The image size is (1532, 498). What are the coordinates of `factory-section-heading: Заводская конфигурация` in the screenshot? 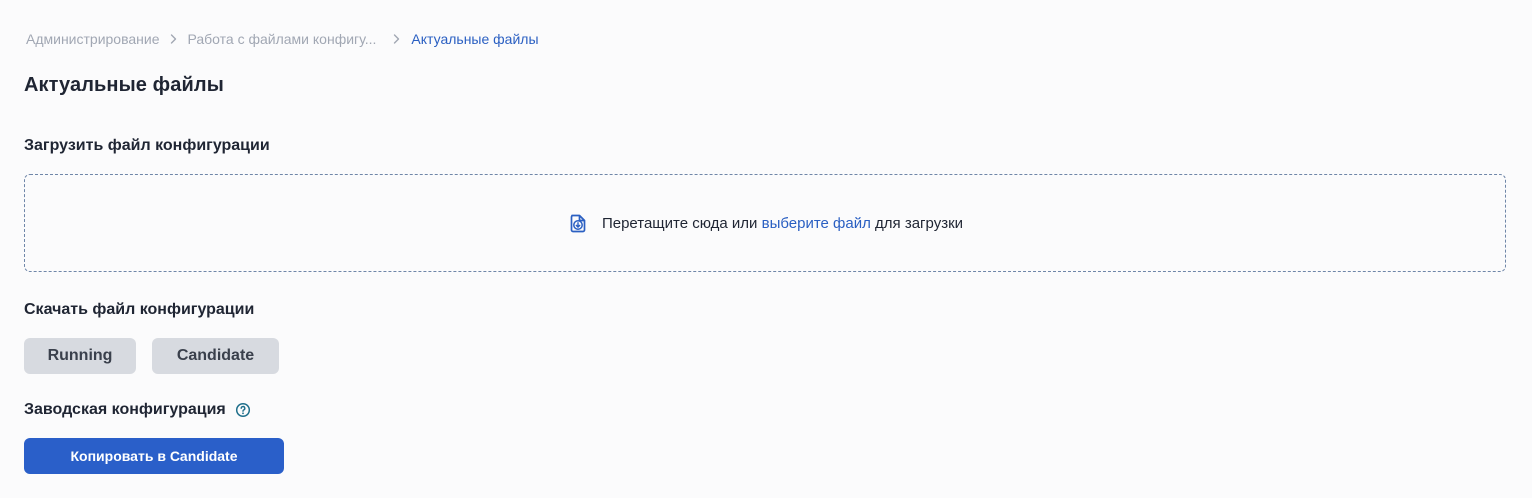 It's located at (137, 410).